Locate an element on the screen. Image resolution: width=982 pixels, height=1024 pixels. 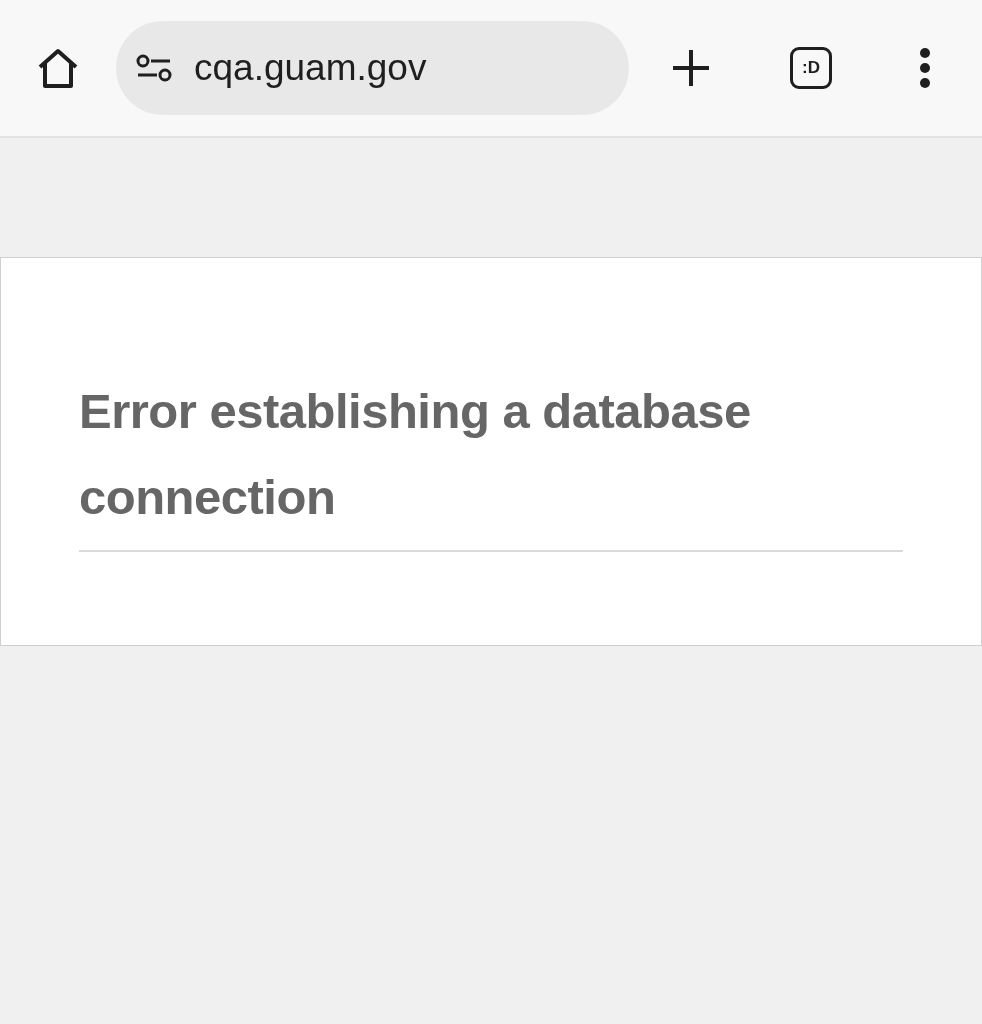
home-icon is located at coordinates (58, 68).